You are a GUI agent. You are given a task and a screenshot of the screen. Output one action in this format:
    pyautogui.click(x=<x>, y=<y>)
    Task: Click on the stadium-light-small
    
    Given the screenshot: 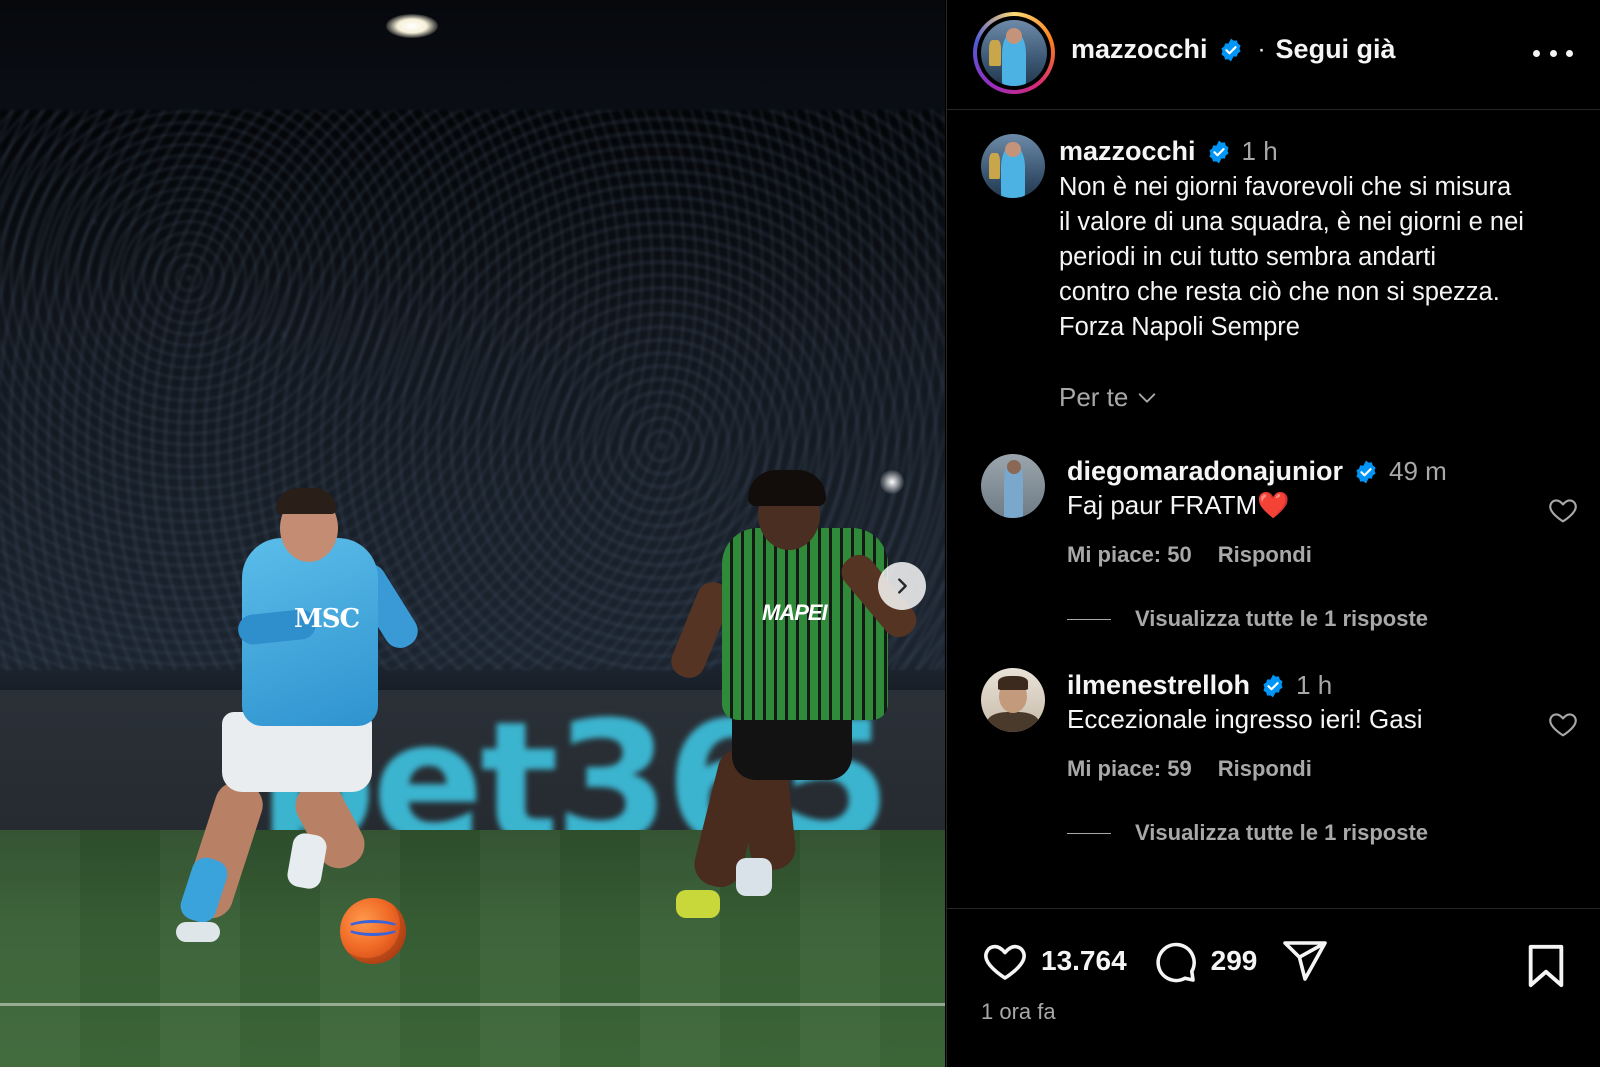 What is the action you would take?
    pyautogui.click(x=892, y=482)
    